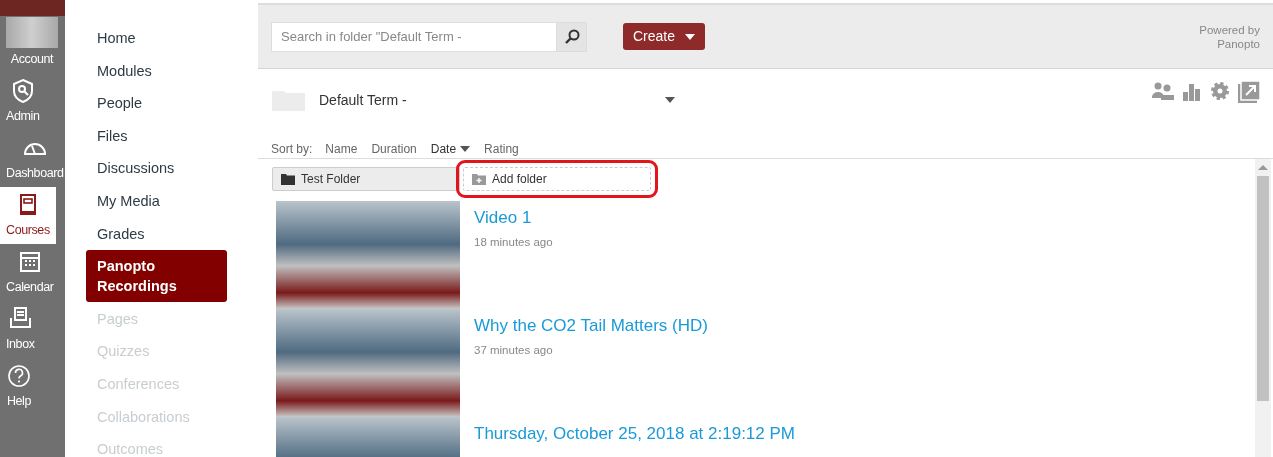  I want to click on powered-by-text: Powered by Panopto, so click(1229, 36).